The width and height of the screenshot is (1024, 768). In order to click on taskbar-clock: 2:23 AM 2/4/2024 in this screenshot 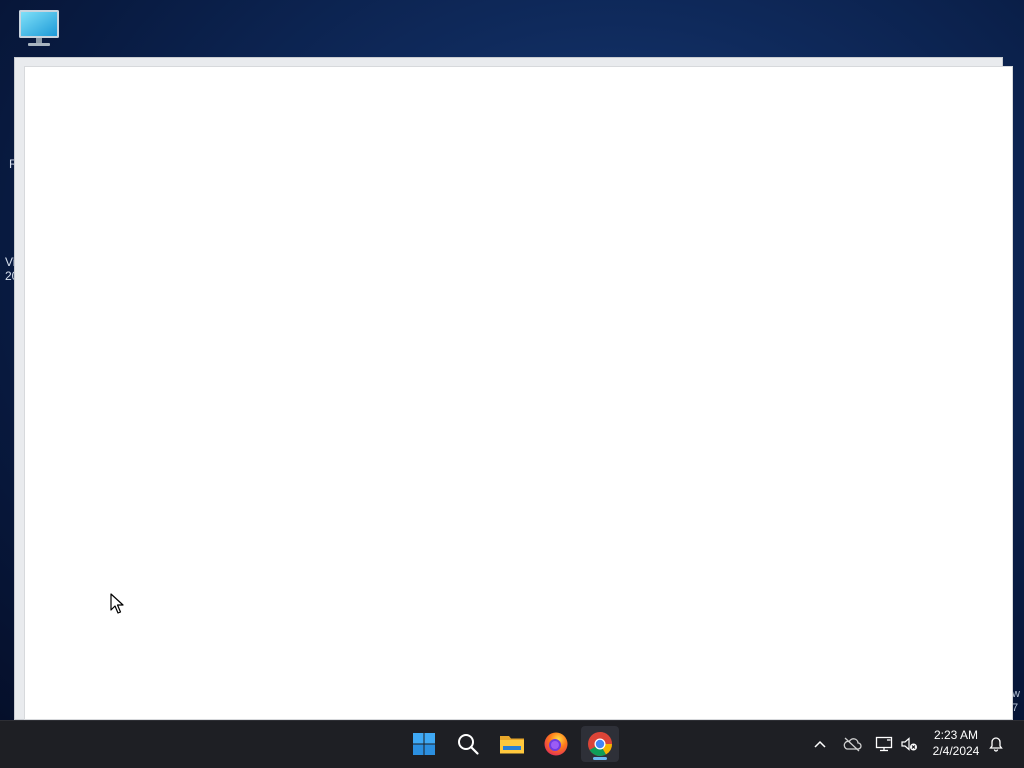, I will do `click(956, 743)`.